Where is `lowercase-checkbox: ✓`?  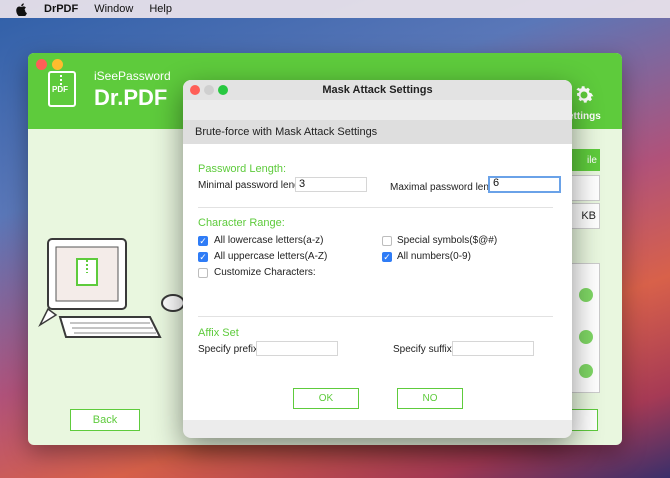 lowercase-checkbox: ✓ is located at coordinates (203, 241).